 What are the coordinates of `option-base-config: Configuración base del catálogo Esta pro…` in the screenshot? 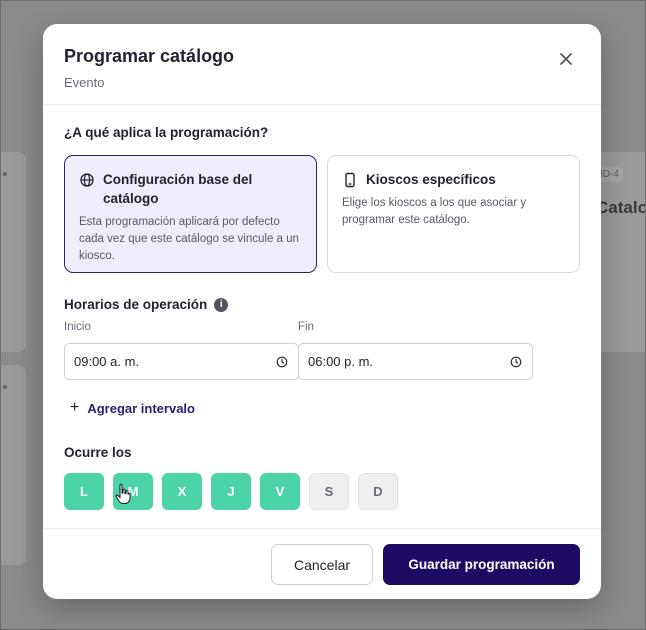 It's located at (190, 214).